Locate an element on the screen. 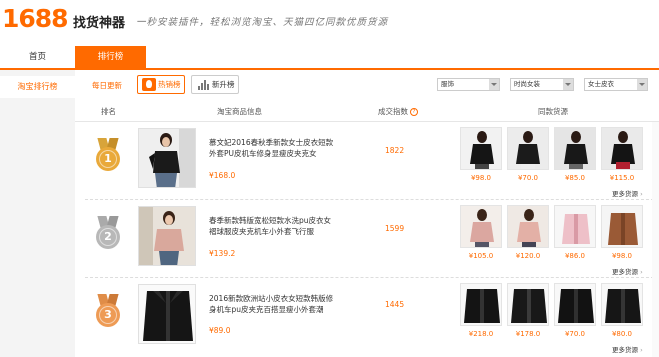  deal-index: 1599 is located at coordinates (395, 228).